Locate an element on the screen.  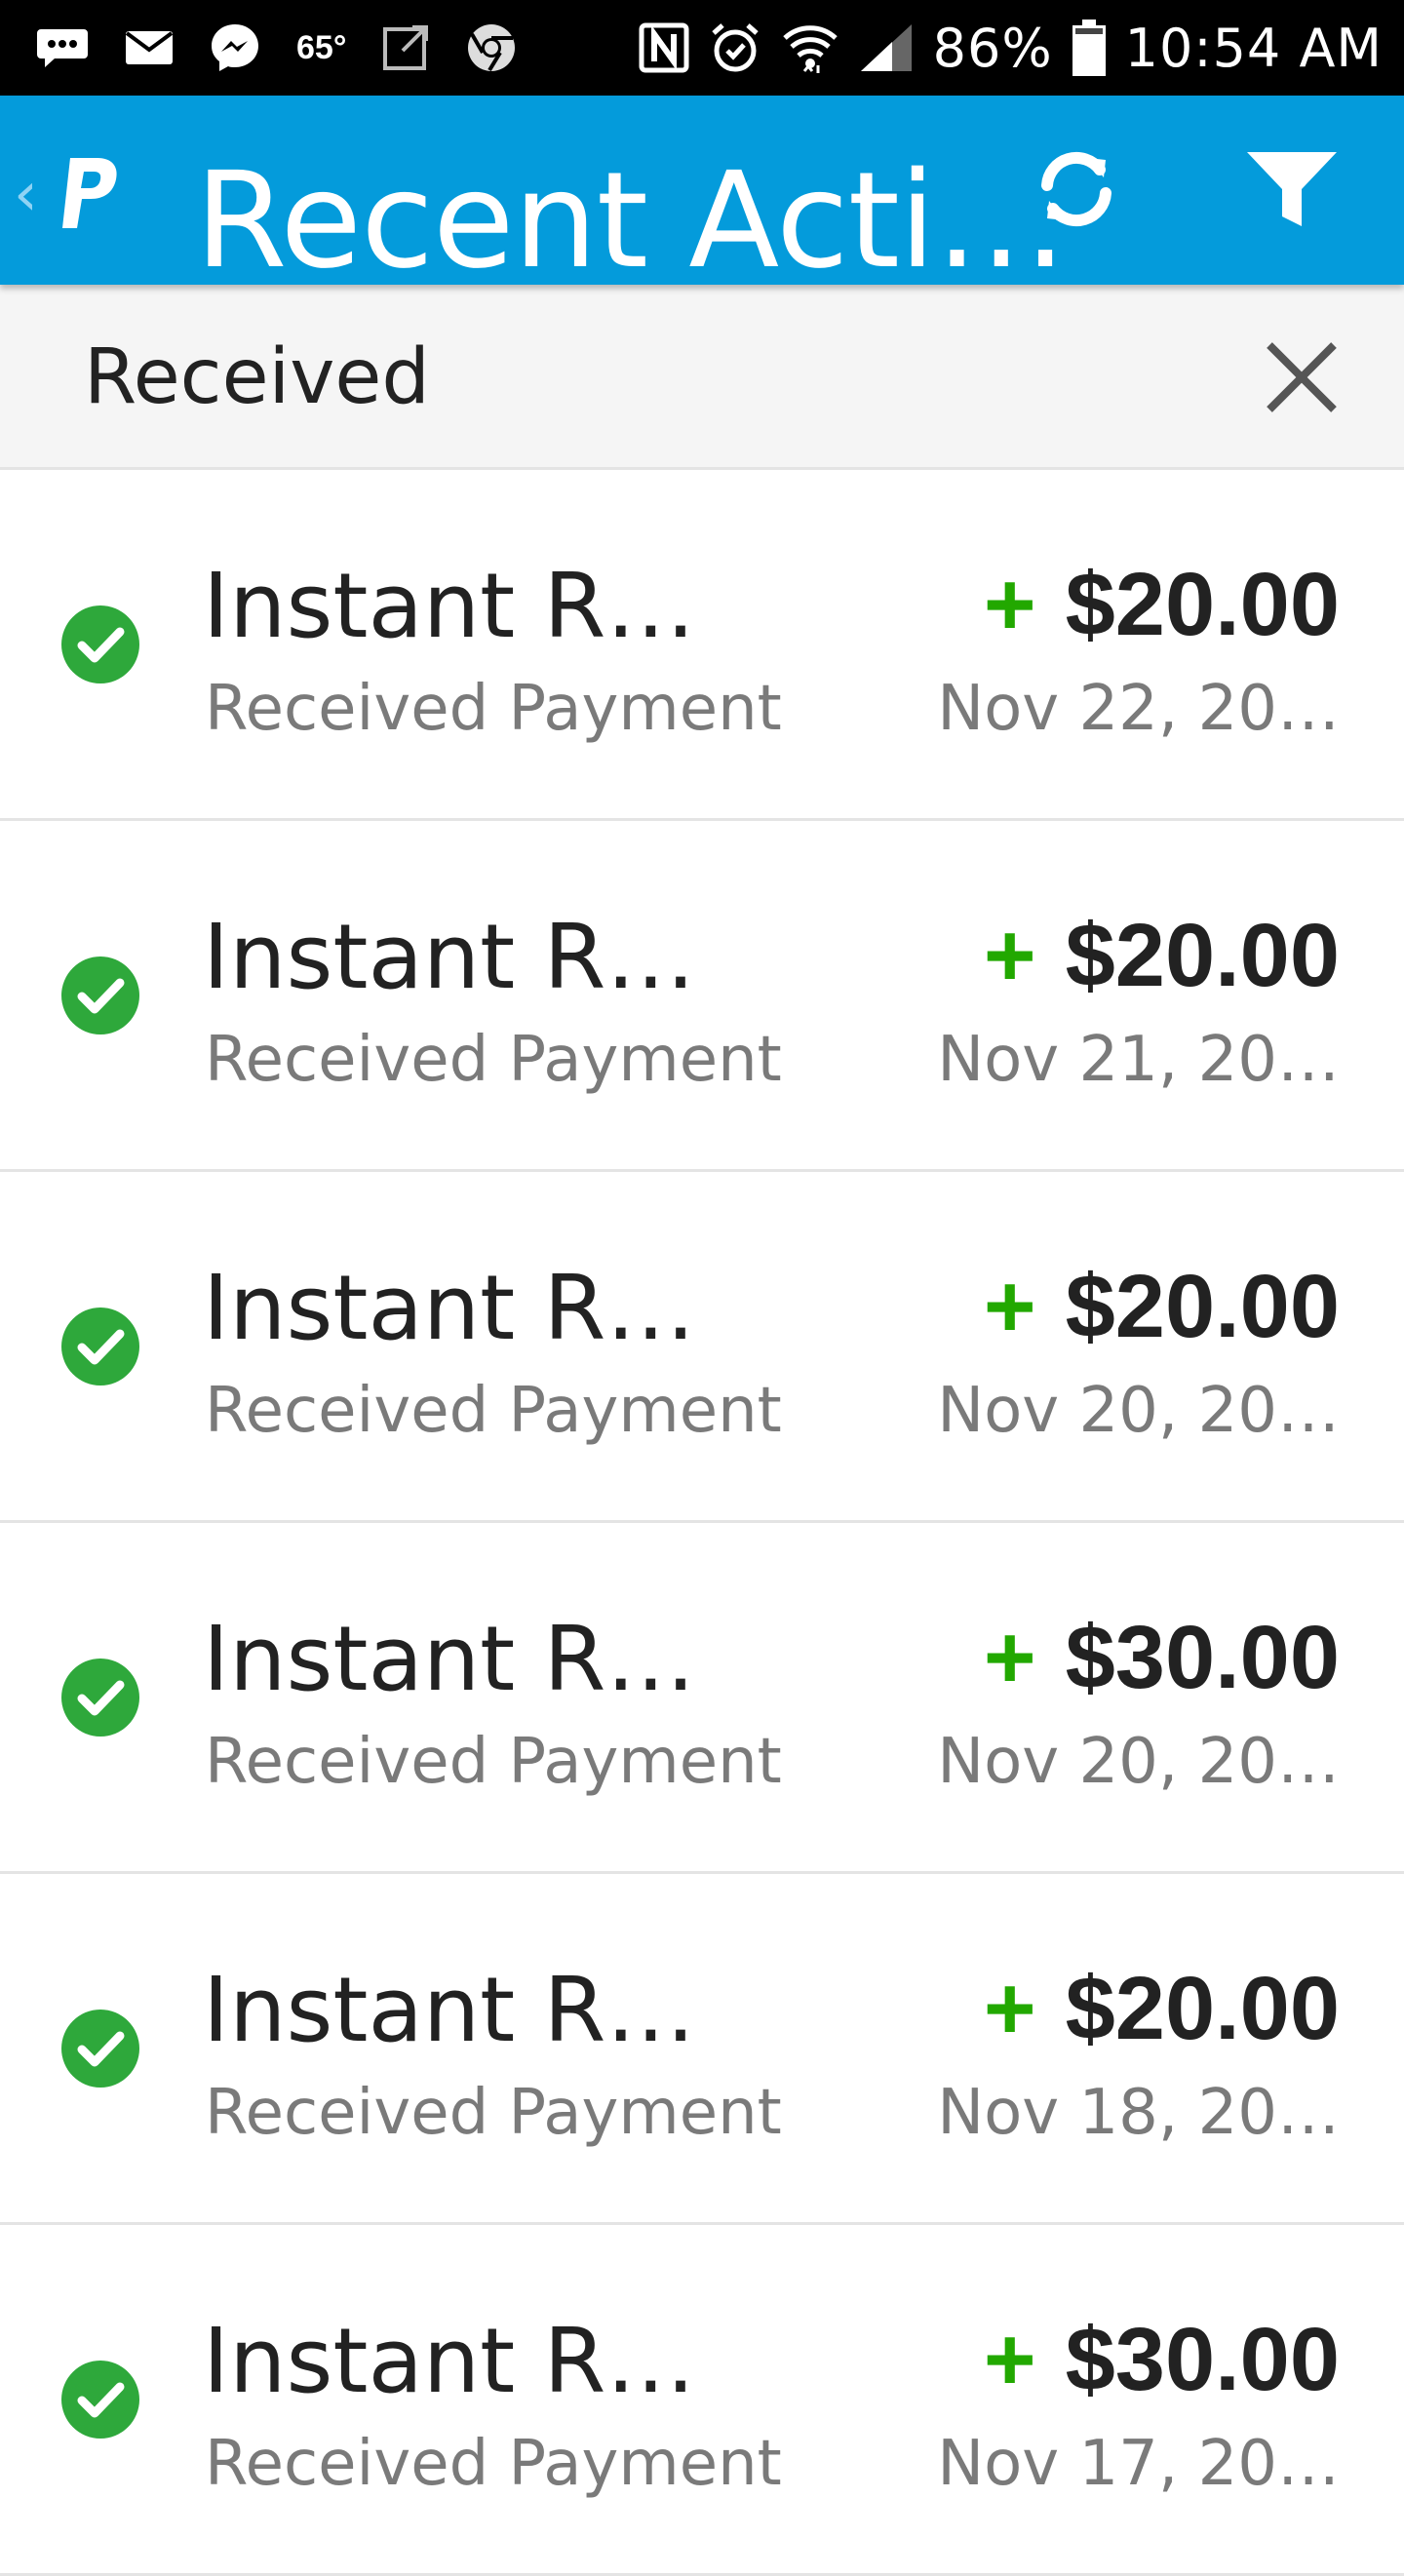
chrome-icon is located at coordinates (491, 47).